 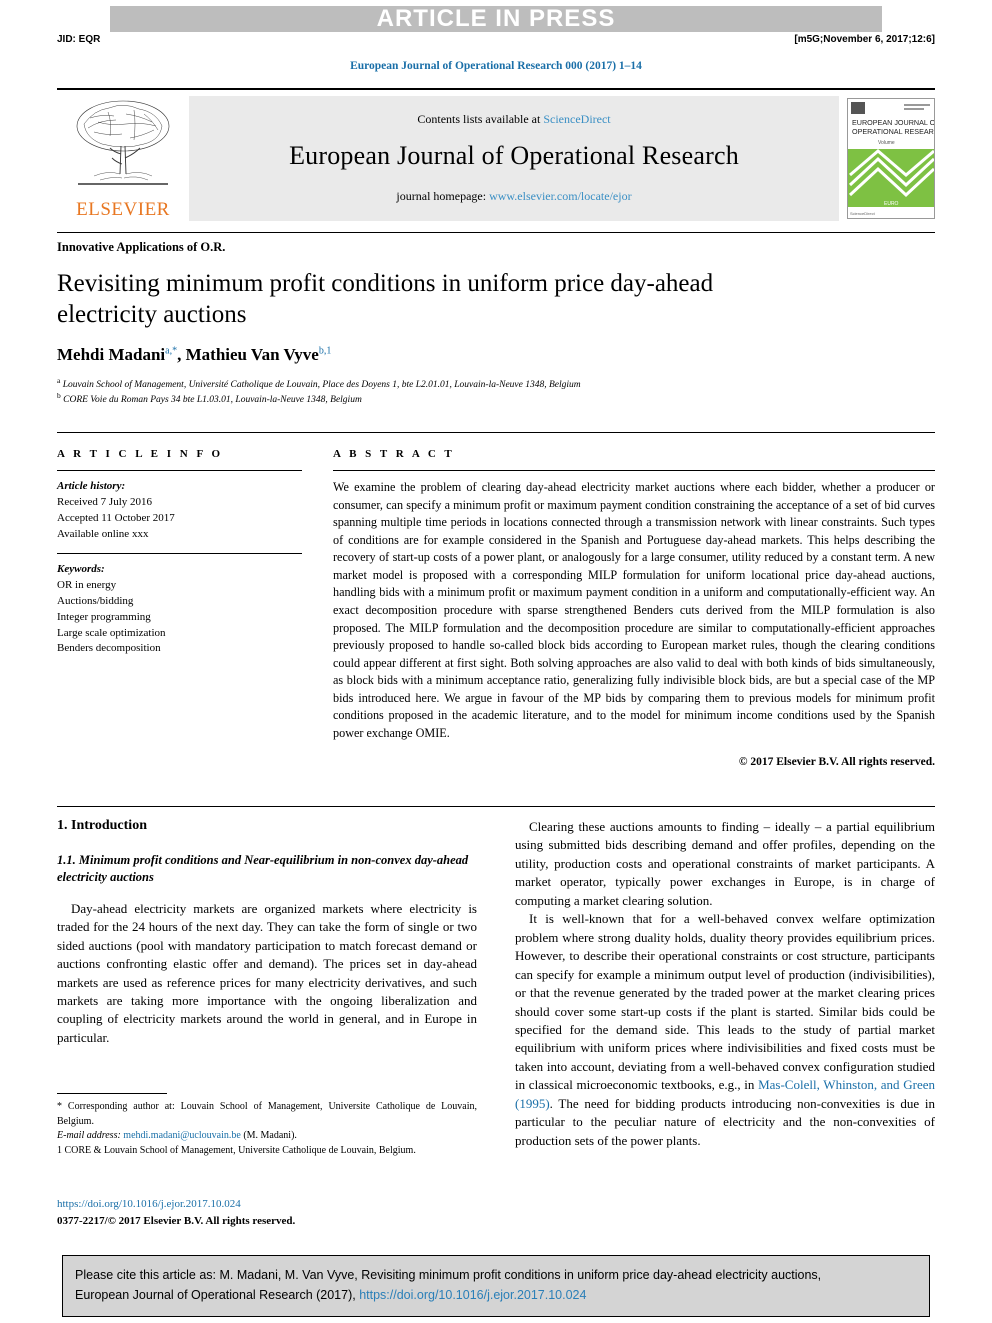 What do you see at coordinates (123, 209) in the screenshot?
I see `elsevier-wordmark: ELSEVIER` at bounding box center [123, 209].